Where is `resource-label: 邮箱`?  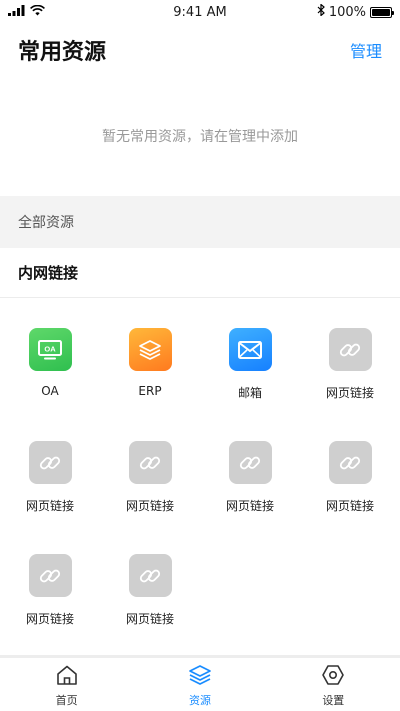
resource-label: 邮箱 is located at coordinates (249, 393).